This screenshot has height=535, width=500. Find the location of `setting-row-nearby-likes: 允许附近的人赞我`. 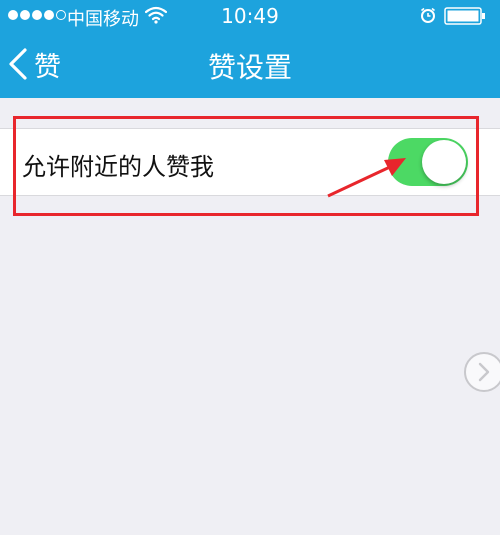

setting-row-nearby-likes: 允许附近的人赞我 is located at coordinates (250, 162).